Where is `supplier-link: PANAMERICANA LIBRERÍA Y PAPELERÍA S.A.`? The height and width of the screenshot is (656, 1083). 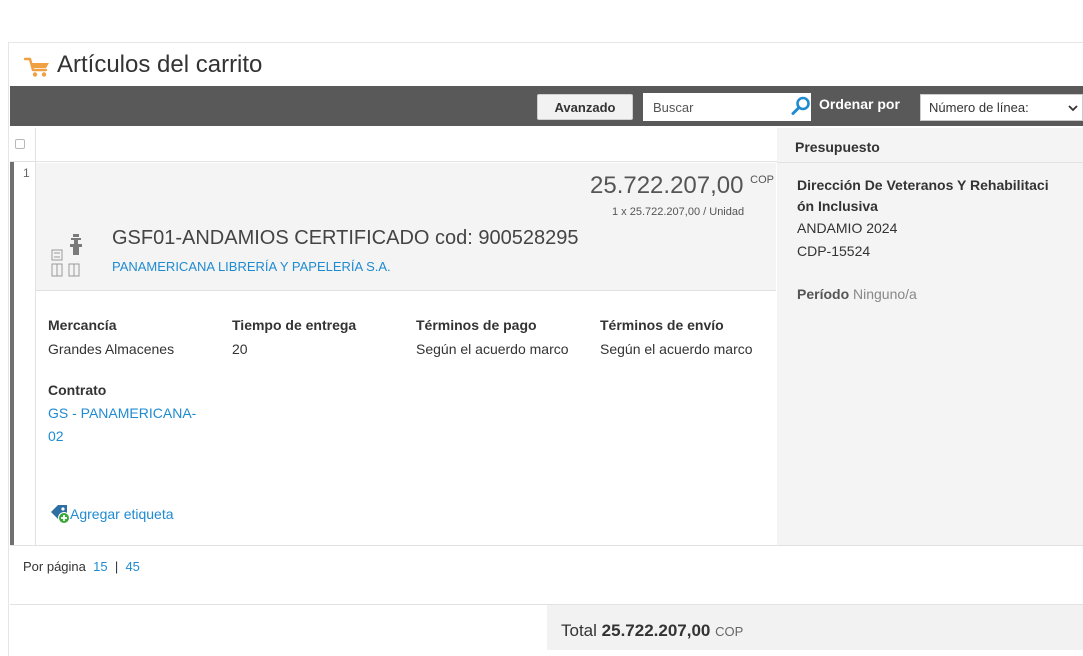 supplier-link: PANAMERICANA LIBRERÍA Y PAPELERÍA S.A. is located at coordinates (251, 266).